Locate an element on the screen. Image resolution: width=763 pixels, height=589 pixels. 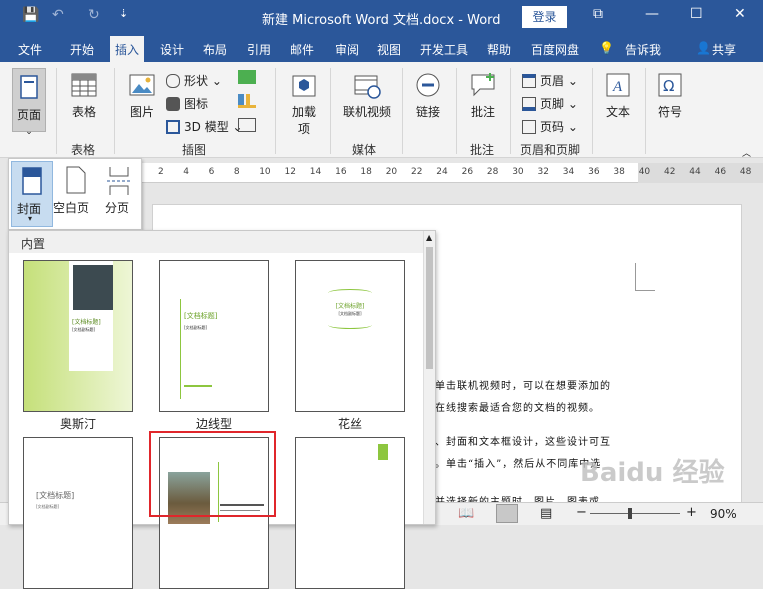
ruler-number: 8 is located at coordinates (236, 172).